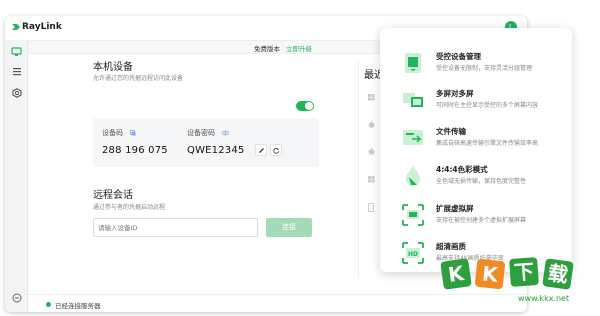  Describe the element at coordinates (413, 100) in the screenshot. I see `multi-screen-icon` at that location.